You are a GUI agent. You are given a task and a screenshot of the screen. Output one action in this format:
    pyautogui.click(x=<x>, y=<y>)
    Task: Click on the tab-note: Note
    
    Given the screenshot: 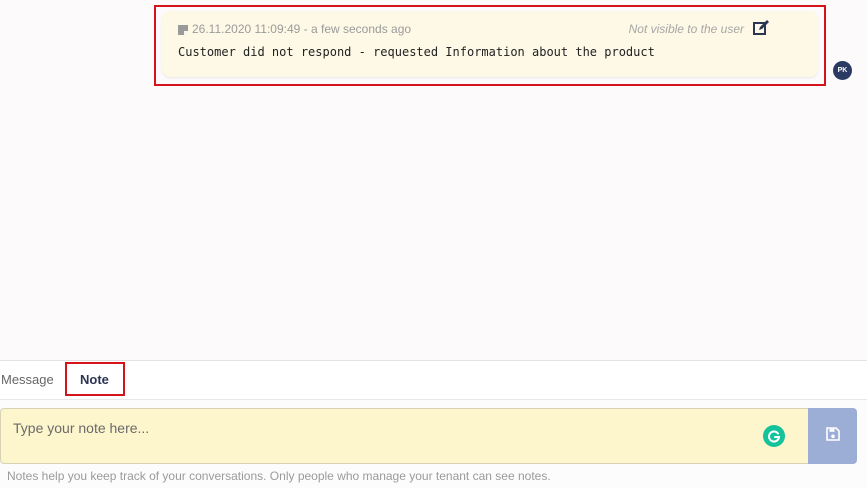 What is the action you would take?
    pyautogui.click(x=94, y=380)
    